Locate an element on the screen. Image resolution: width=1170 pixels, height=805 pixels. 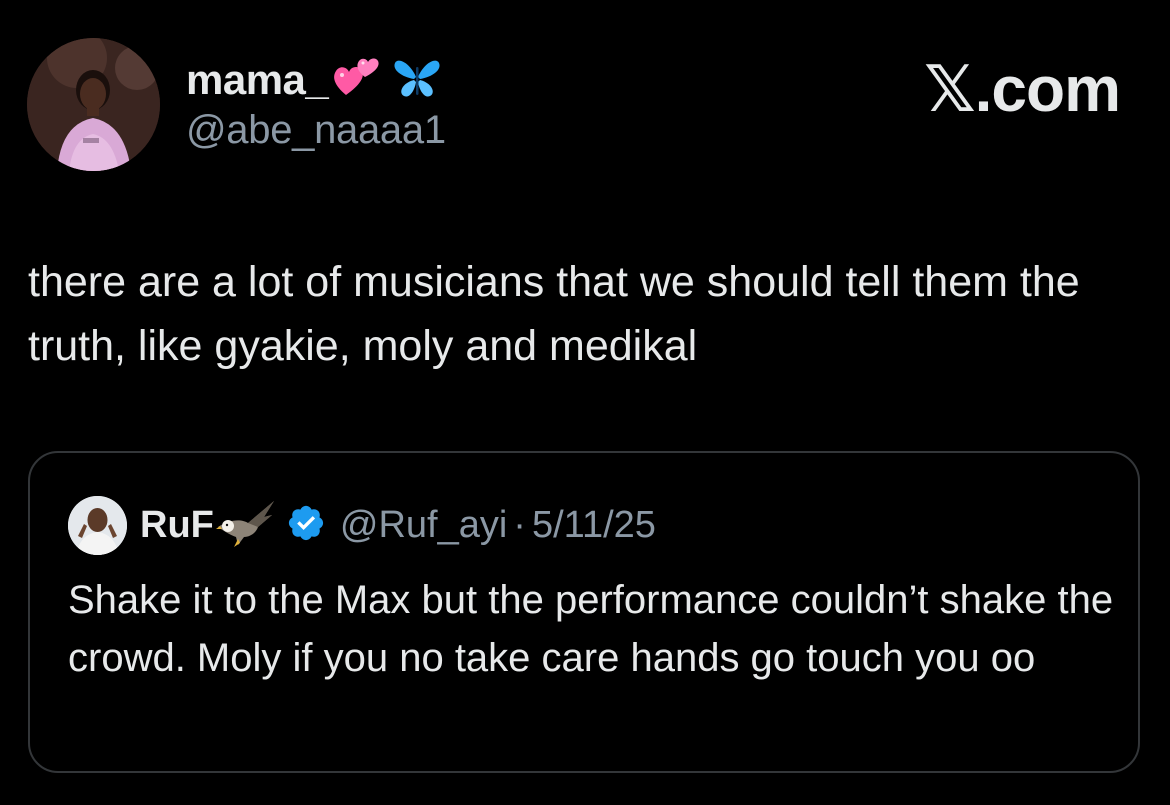
quoted-display-name: RuF is located at coordinates (177, 525).